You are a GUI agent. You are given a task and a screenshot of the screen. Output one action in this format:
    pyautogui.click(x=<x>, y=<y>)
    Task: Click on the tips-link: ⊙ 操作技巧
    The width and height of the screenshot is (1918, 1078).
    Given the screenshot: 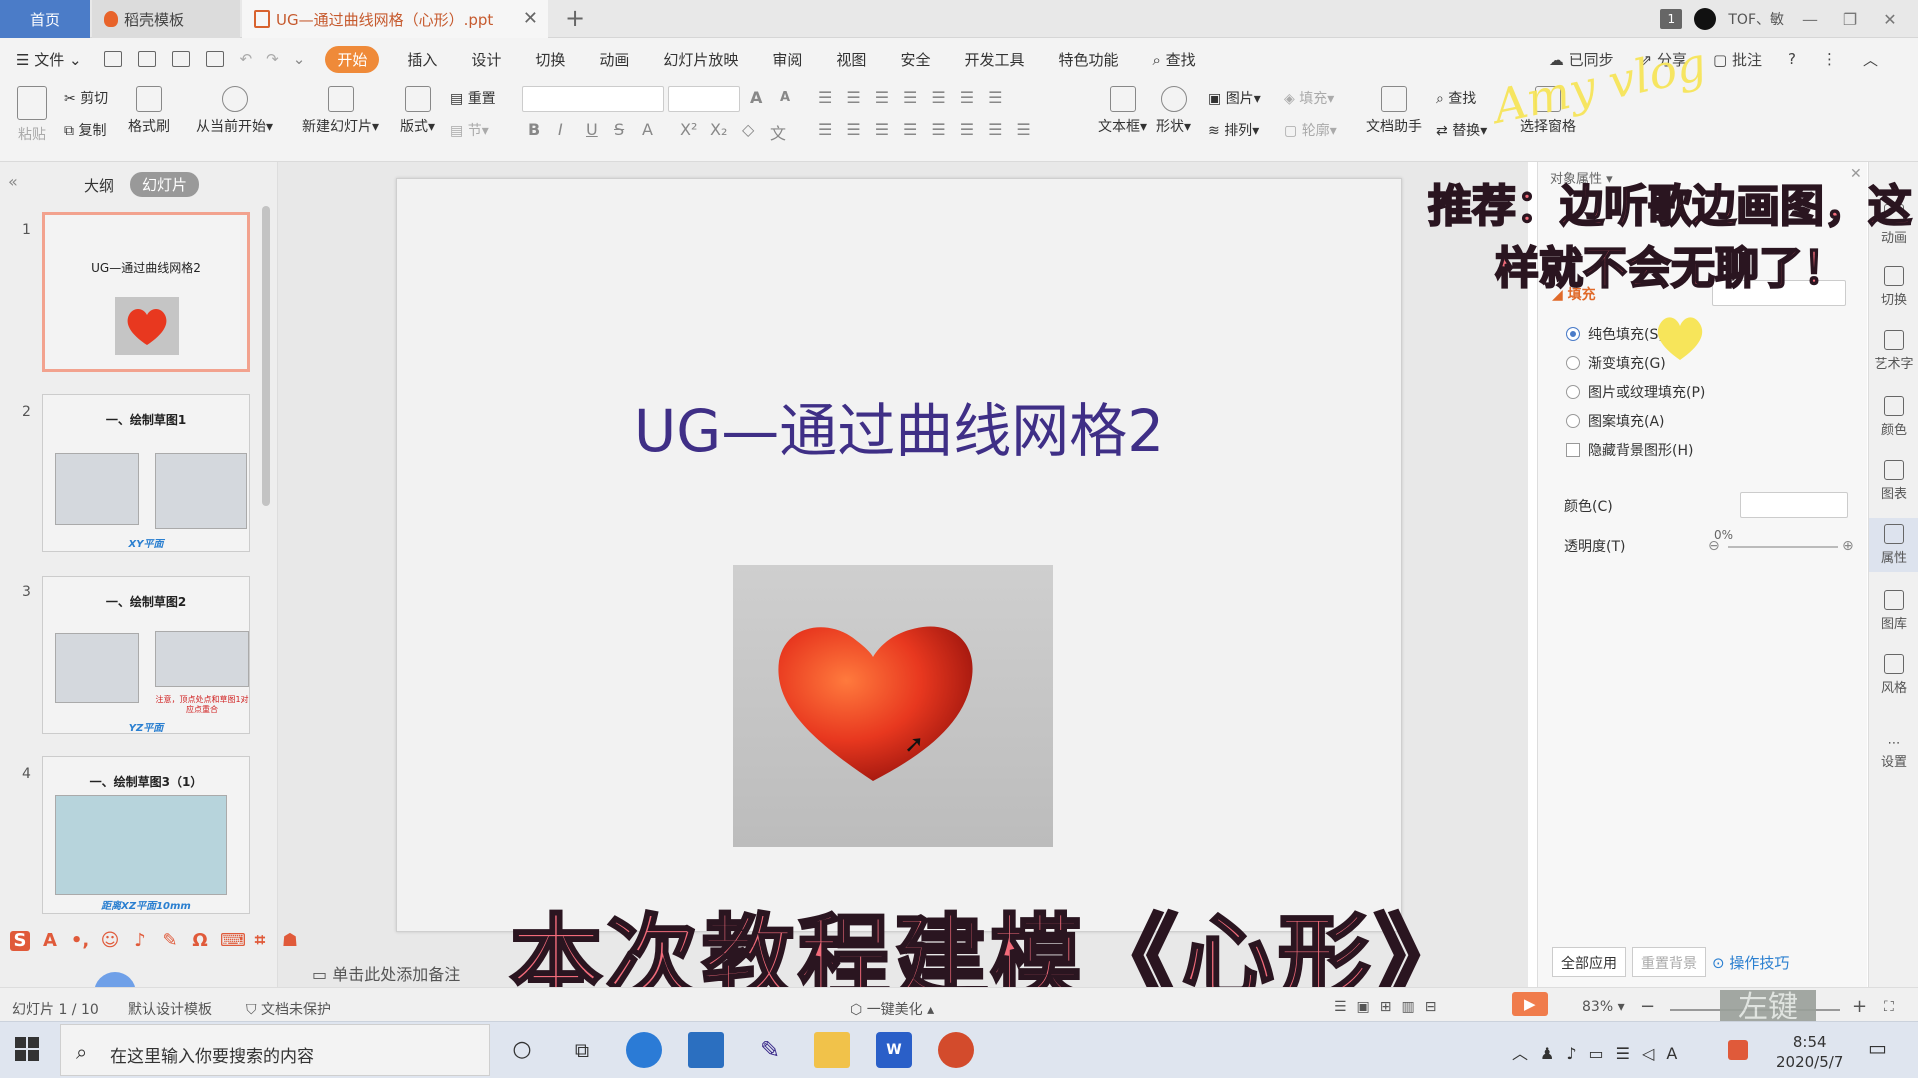 What is the action you would take?
    pyautogui.click(x=1750, y=962)
    